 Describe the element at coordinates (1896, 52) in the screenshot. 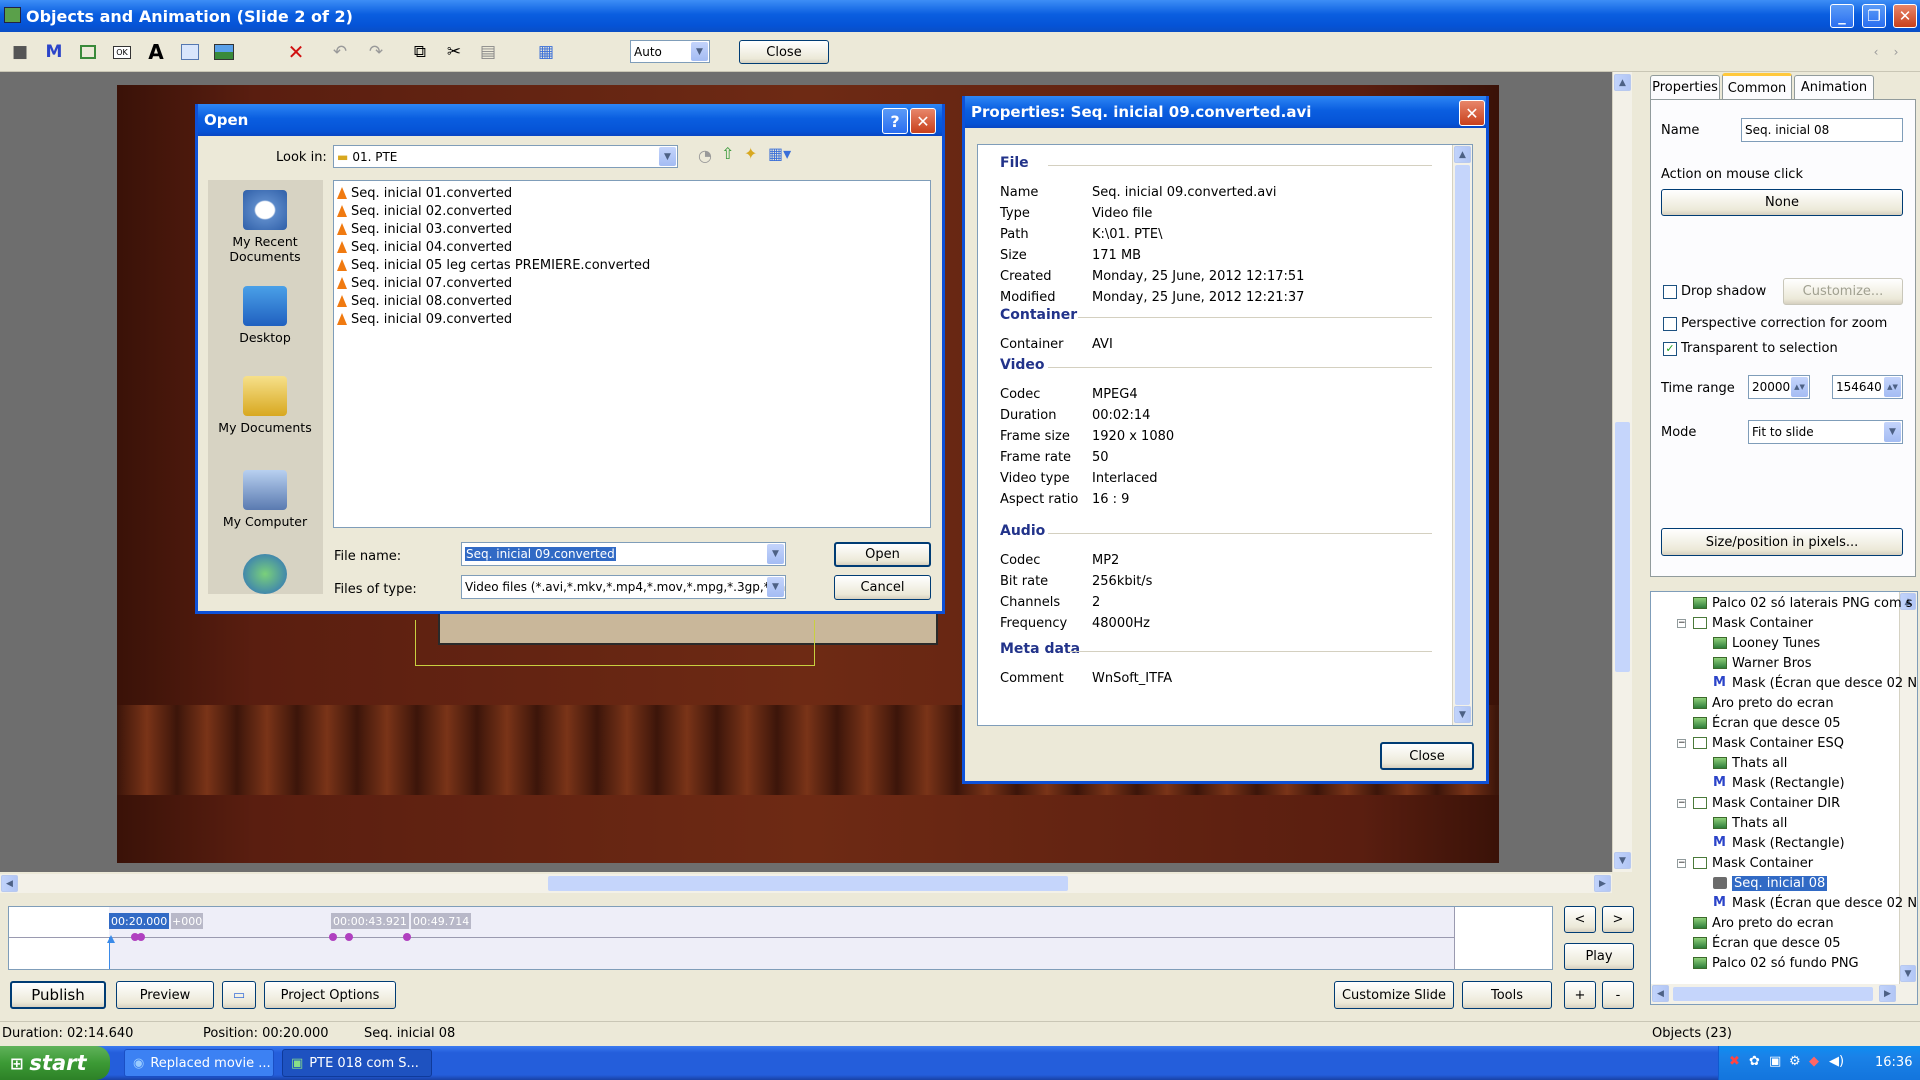

I see `nav-right-icon: ›` at that location.